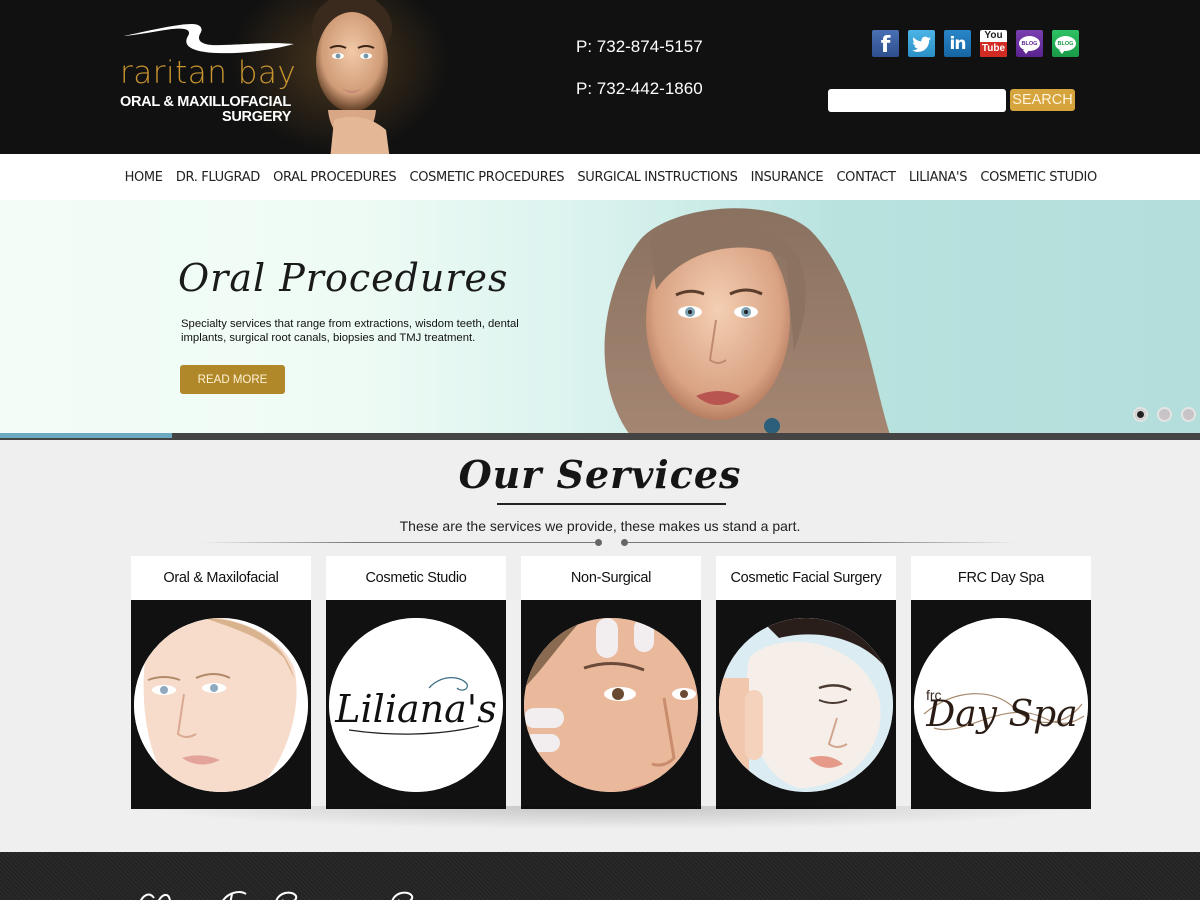 The height and width of the screenshot is (900, 1200). What do you see at coordinates (415, 709) in the screenshot?
I see `lilianas-logo-text: Liliana's` at bounding box center [415, 709].